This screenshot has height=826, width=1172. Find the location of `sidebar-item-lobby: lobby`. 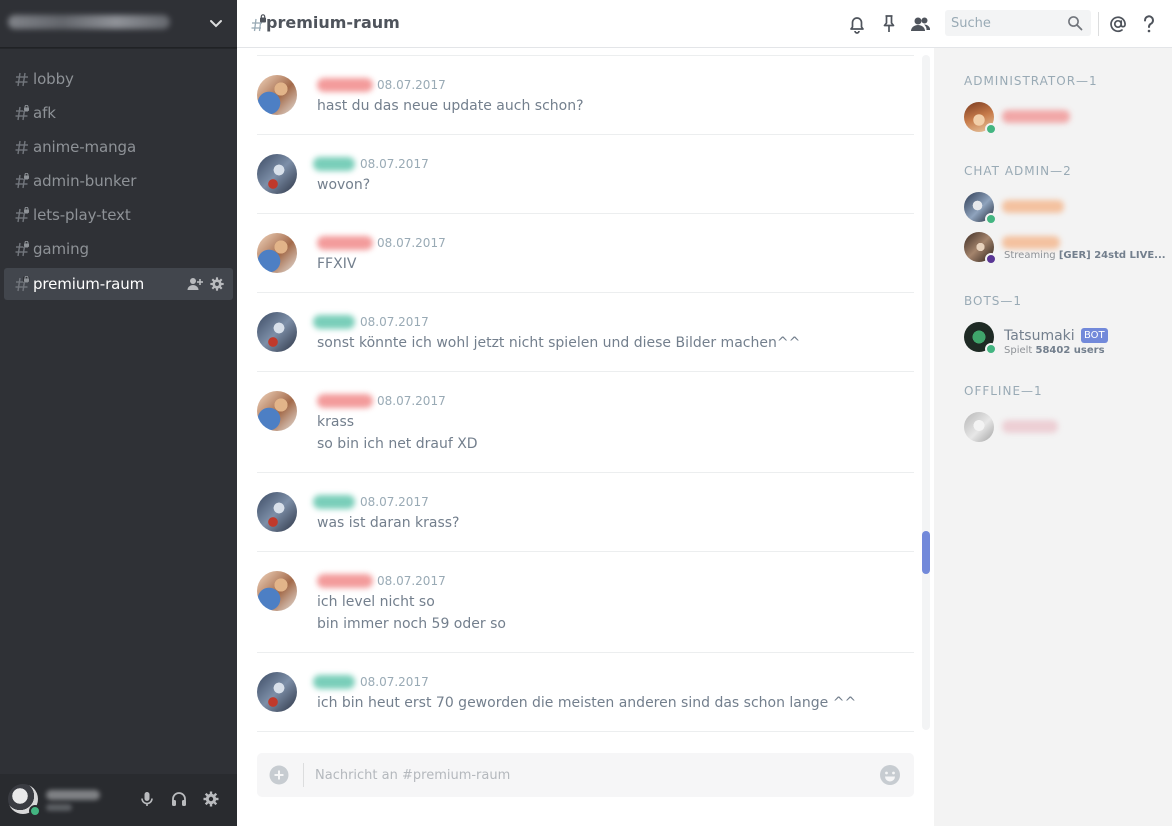

sidebar-item-lobby: lobby is located at coordinates (118, 79).